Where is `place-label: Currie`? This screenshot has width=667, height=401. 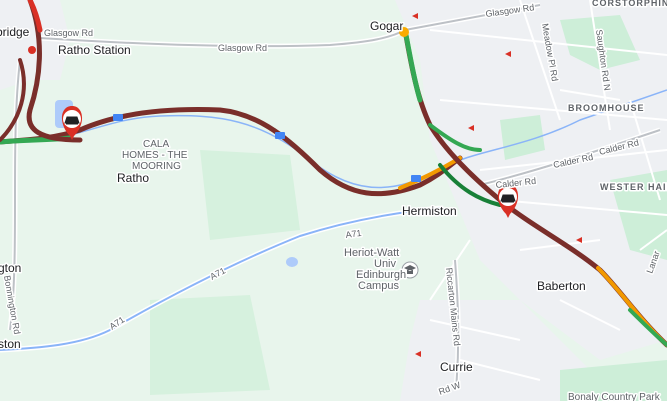
place-label: Currie is located at coordinates (456, 367).